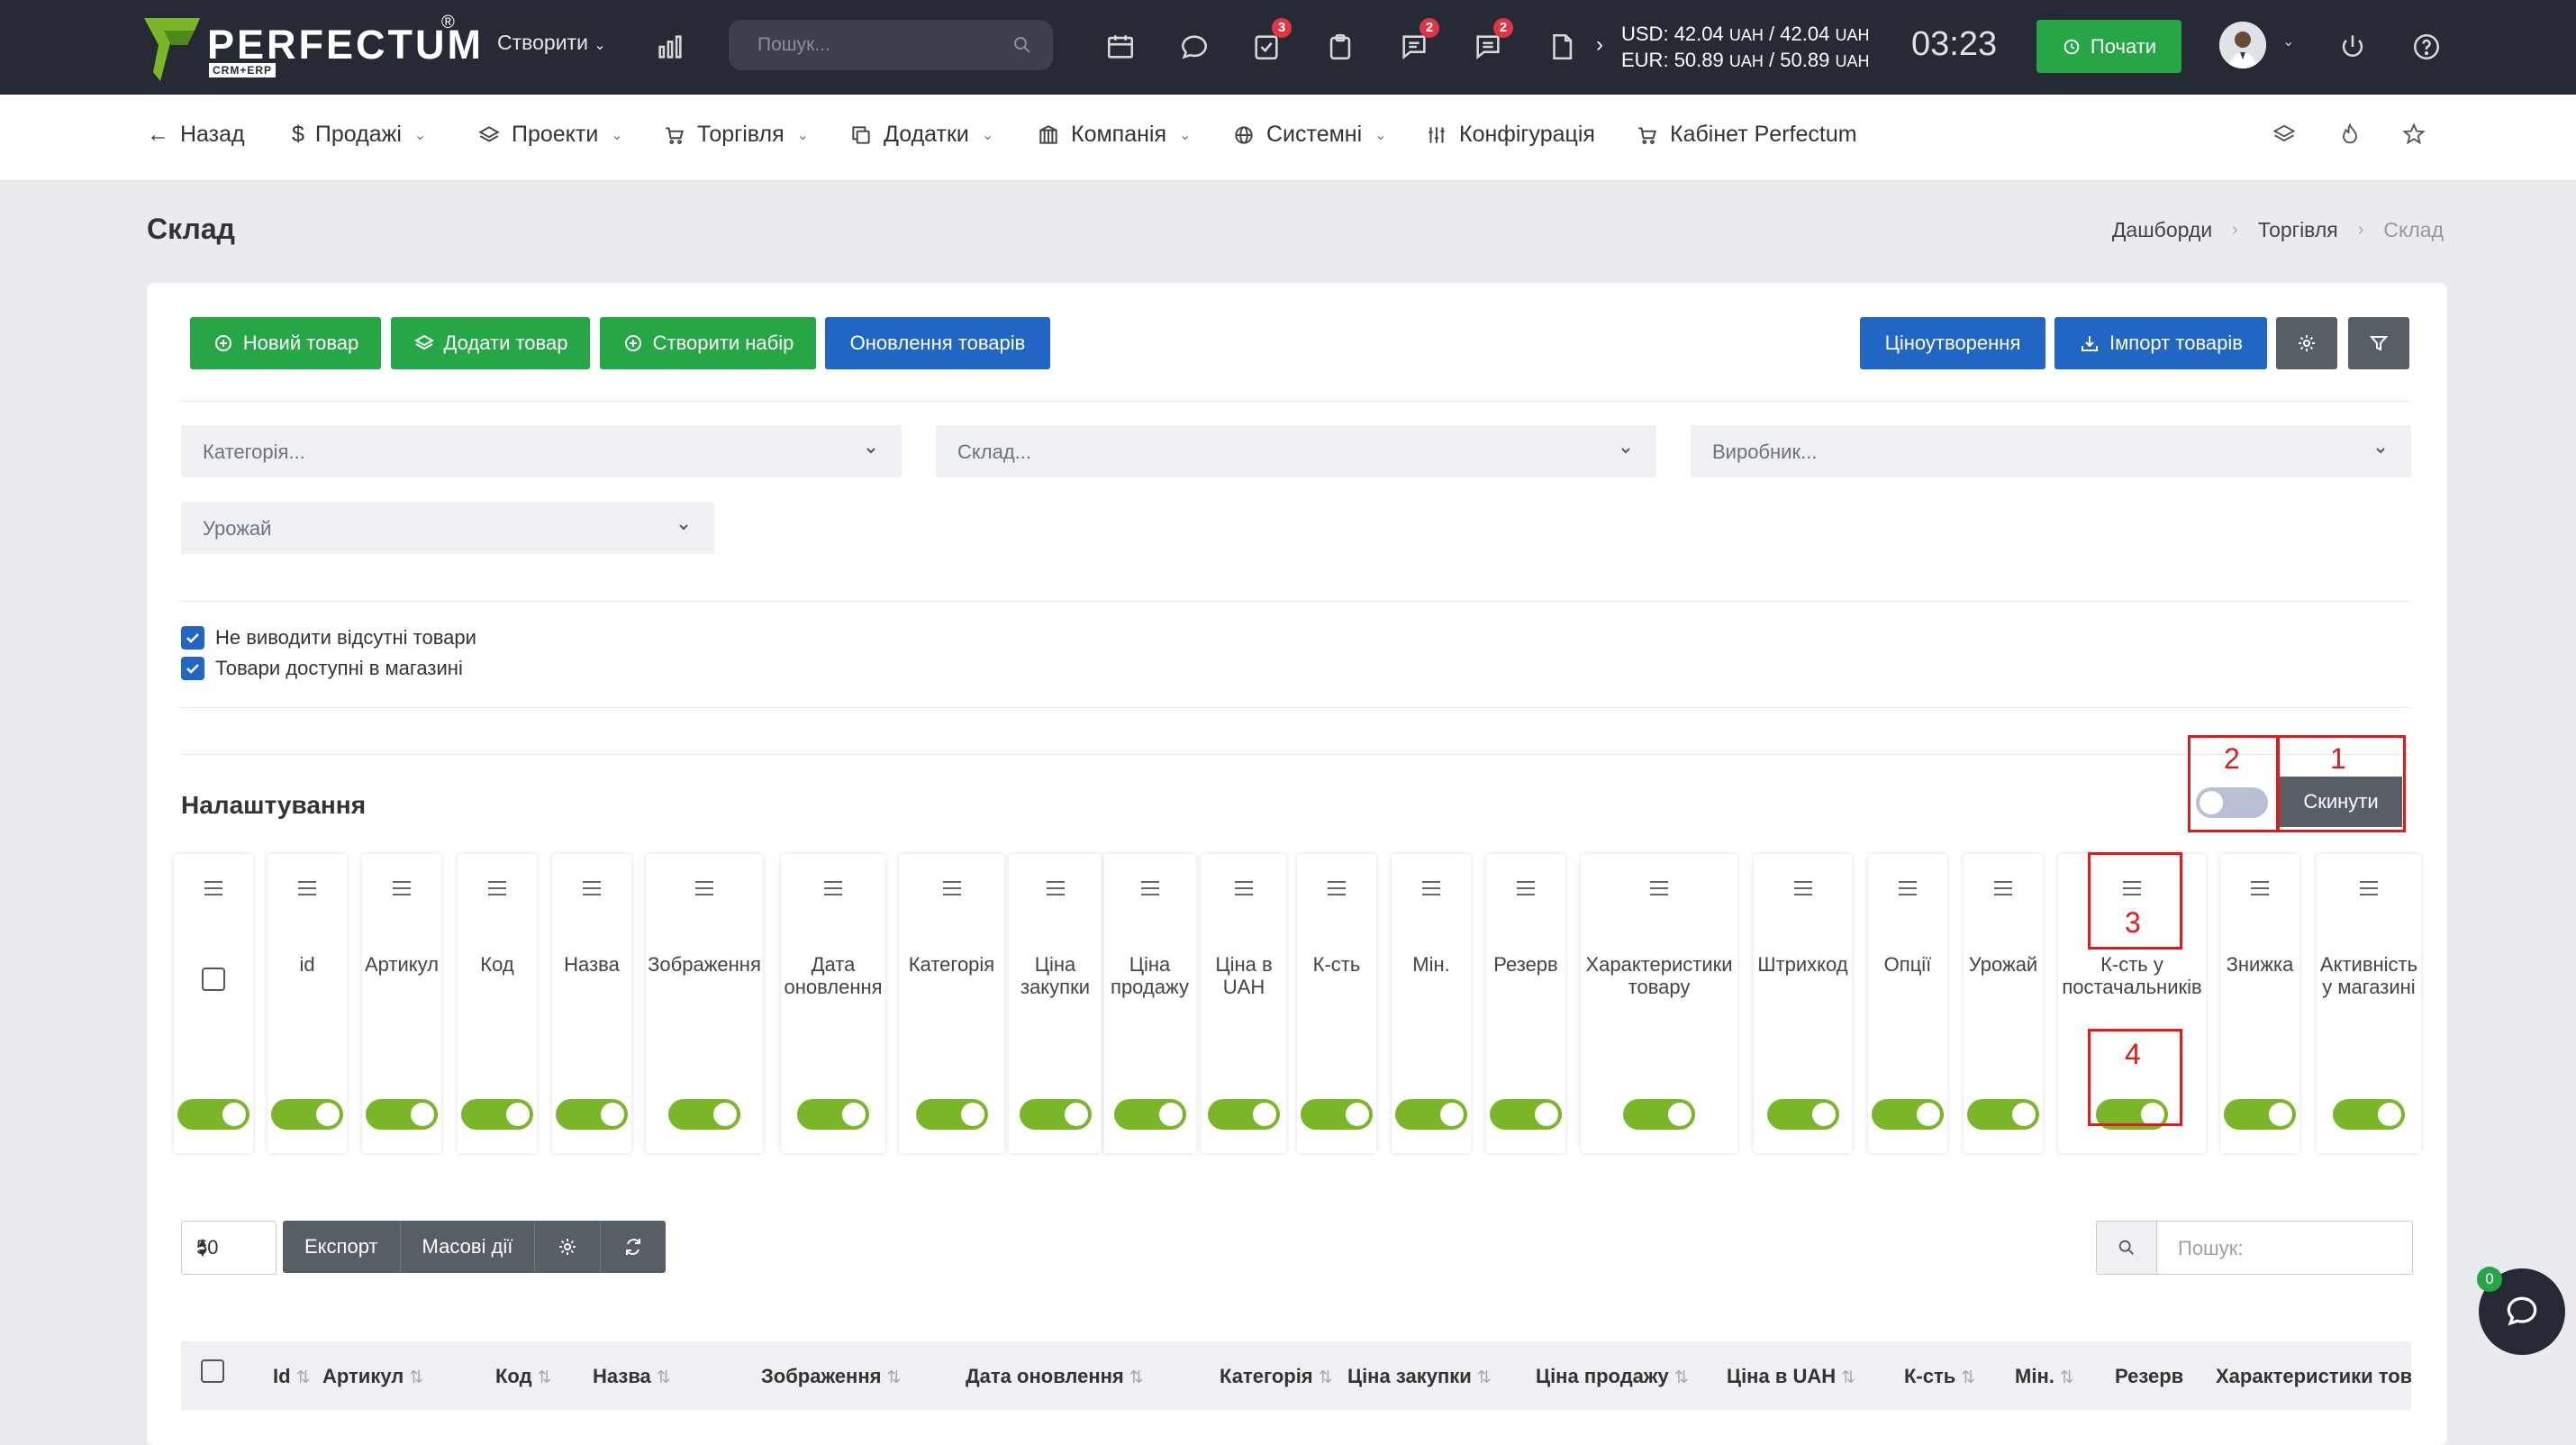 The image size is (2576, 1445). What do you see at coordinates (2160, 343) in the screenshot?
I see `import-button: Імпорт товарів` at bounding box center [2160, 343].